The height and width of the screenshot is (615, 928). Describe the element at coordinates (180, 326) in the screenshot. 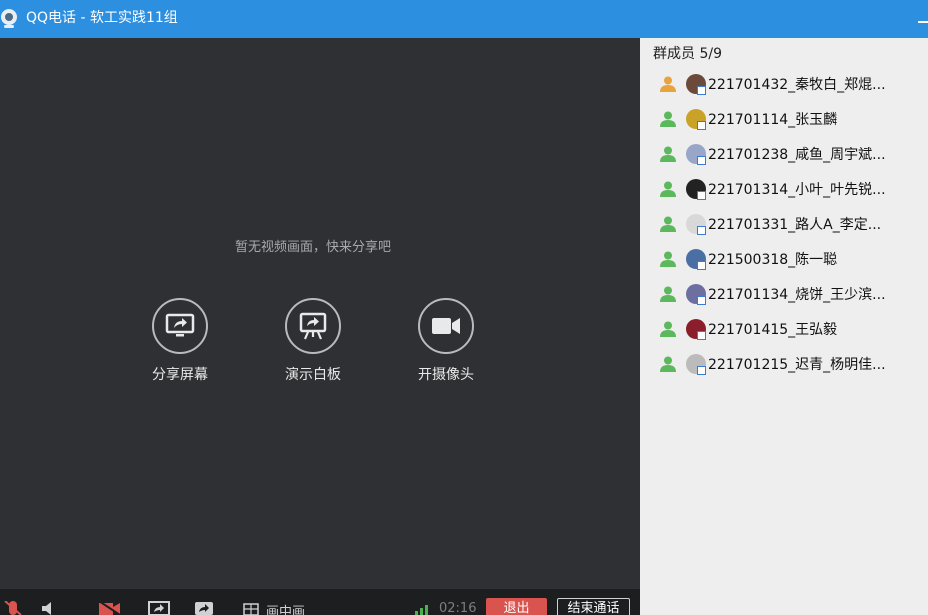

I see `share-screen-icon` at that location.